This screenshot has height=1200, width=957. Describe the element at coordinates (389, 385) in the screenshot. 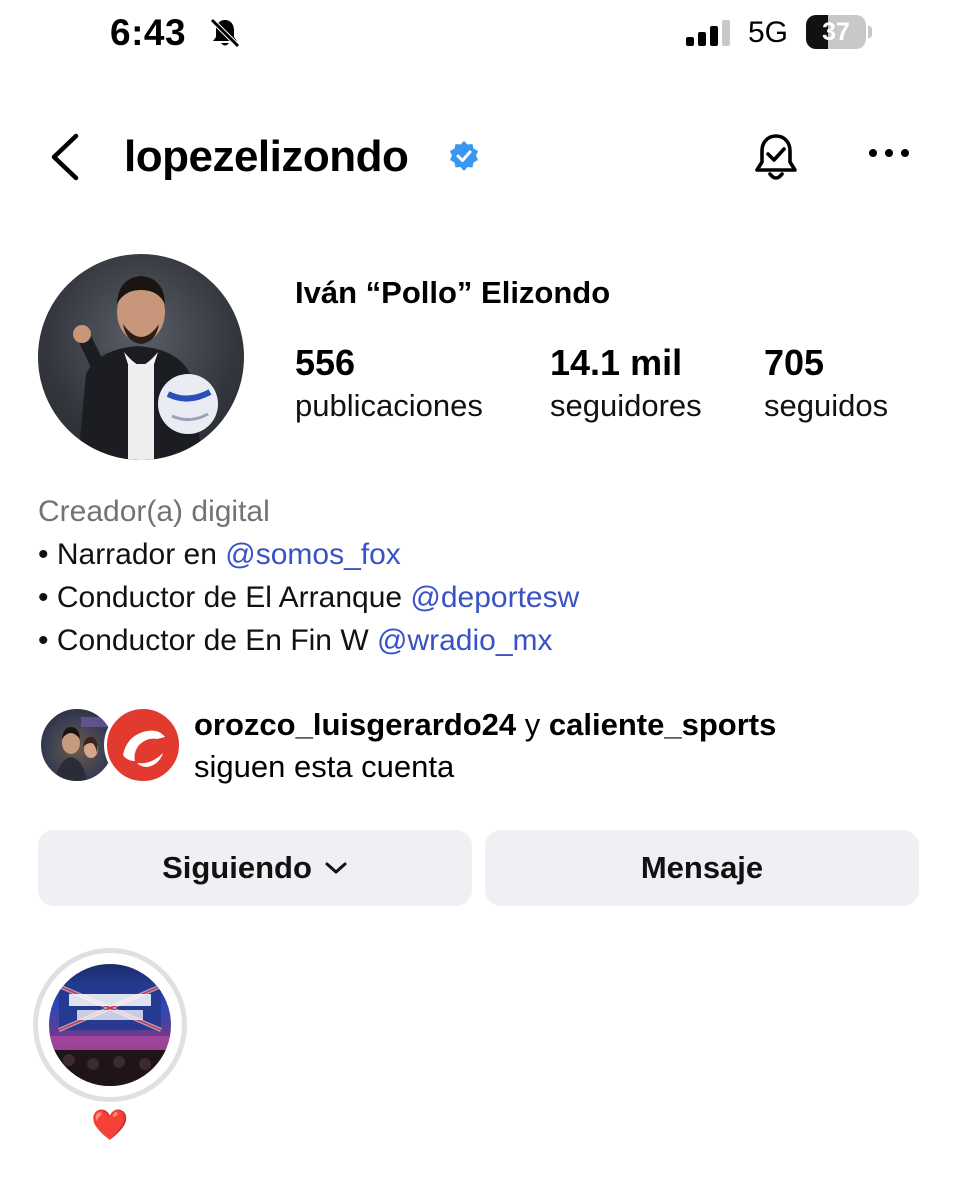

I see `stat-posts: 556 publicaciones` at that location.